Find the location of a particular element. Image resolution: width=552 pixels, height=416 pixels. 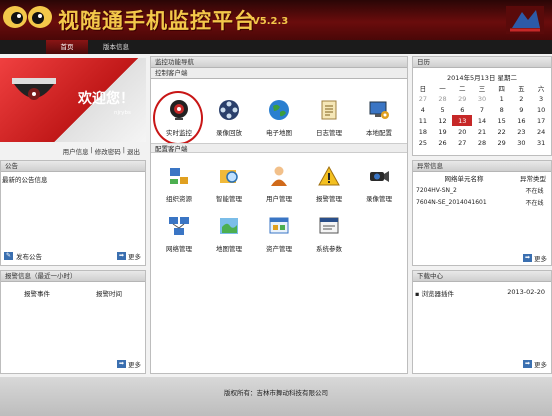

calendar-day: 15 is located at coordinates (502, 120).